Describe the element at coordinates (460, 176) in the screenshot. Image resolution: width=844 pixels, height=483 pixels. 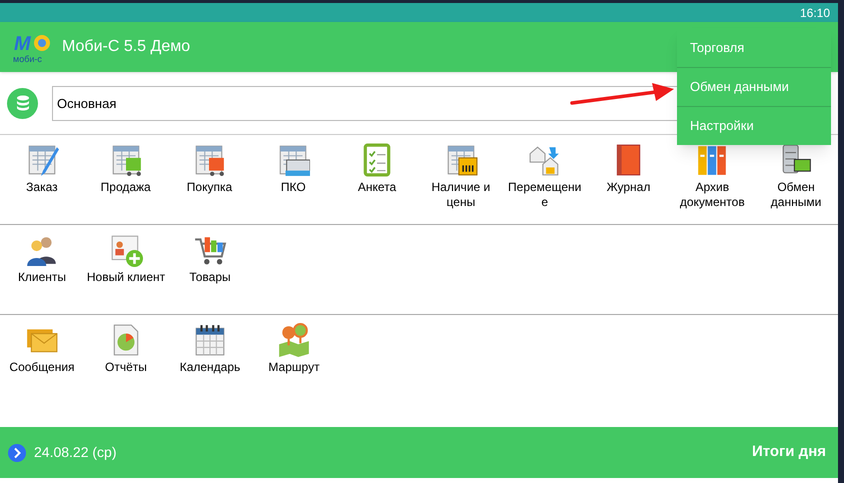
I see `menu-tile: Наличие и цены` at that location.